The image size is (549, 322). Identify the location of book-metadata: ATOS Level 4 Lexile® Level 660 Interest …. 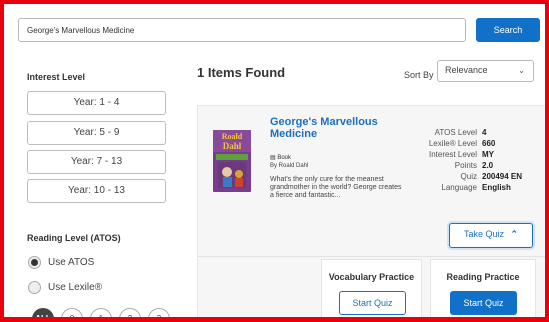
(472, 160).